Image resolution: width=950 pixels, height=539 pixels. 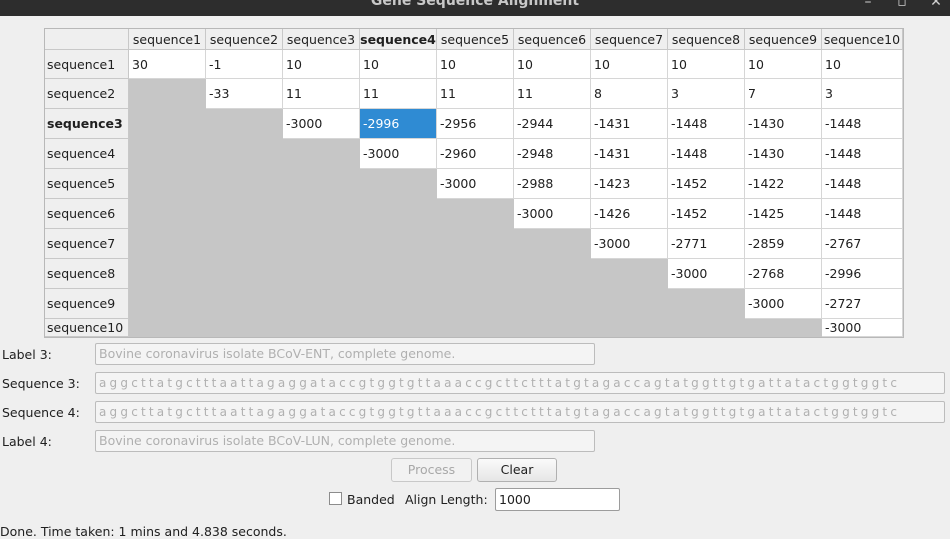 What do you see at coordinates (862, 304) in the screenshot?
I see `table-cell: -2727` at bounding box center [862, 304].